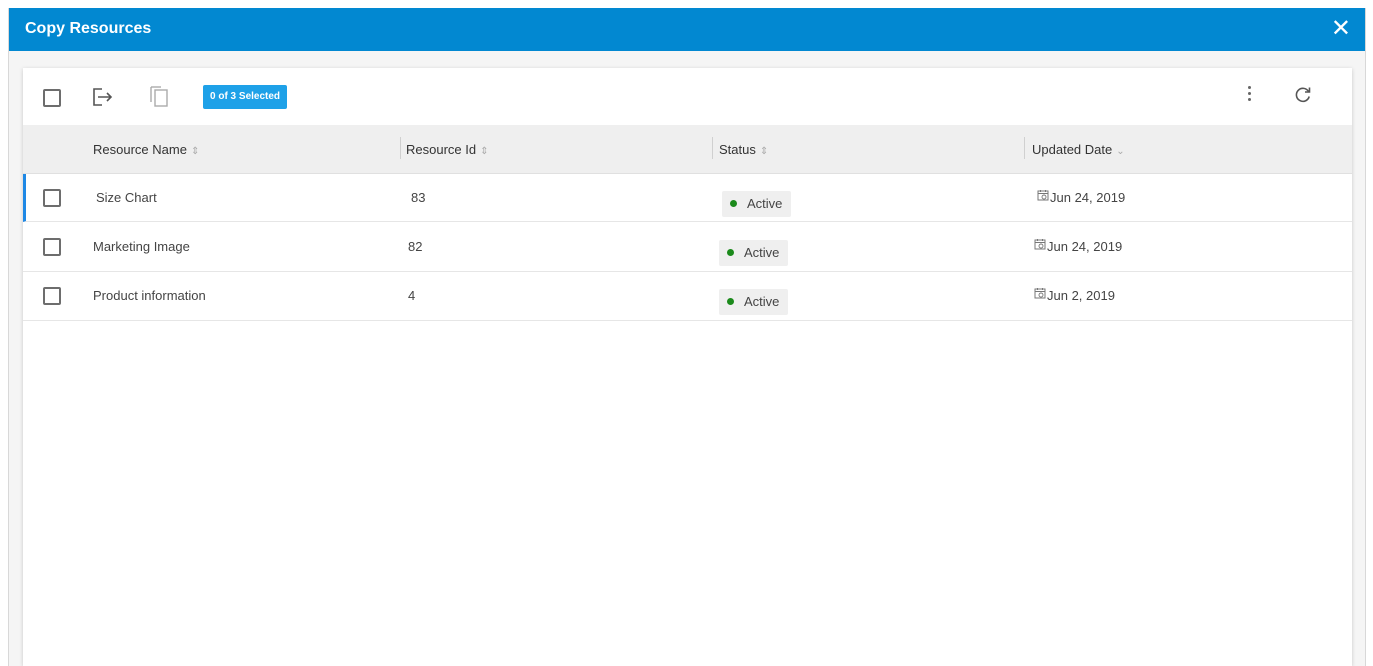 Image resolution: width=1373 pixels, height=666 pixels. I want to click on dialog-title: Copy Resources, so click(88, 28).